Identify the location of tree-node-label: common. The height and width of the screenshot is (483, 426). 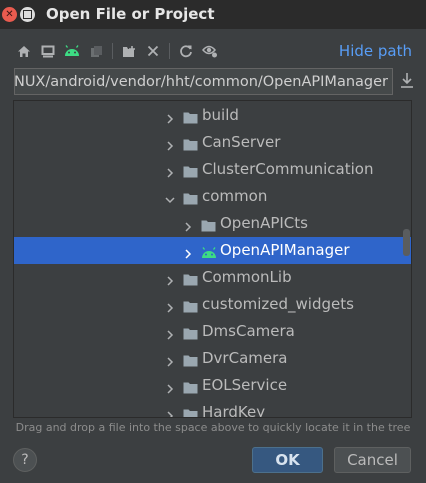
(235, 196).